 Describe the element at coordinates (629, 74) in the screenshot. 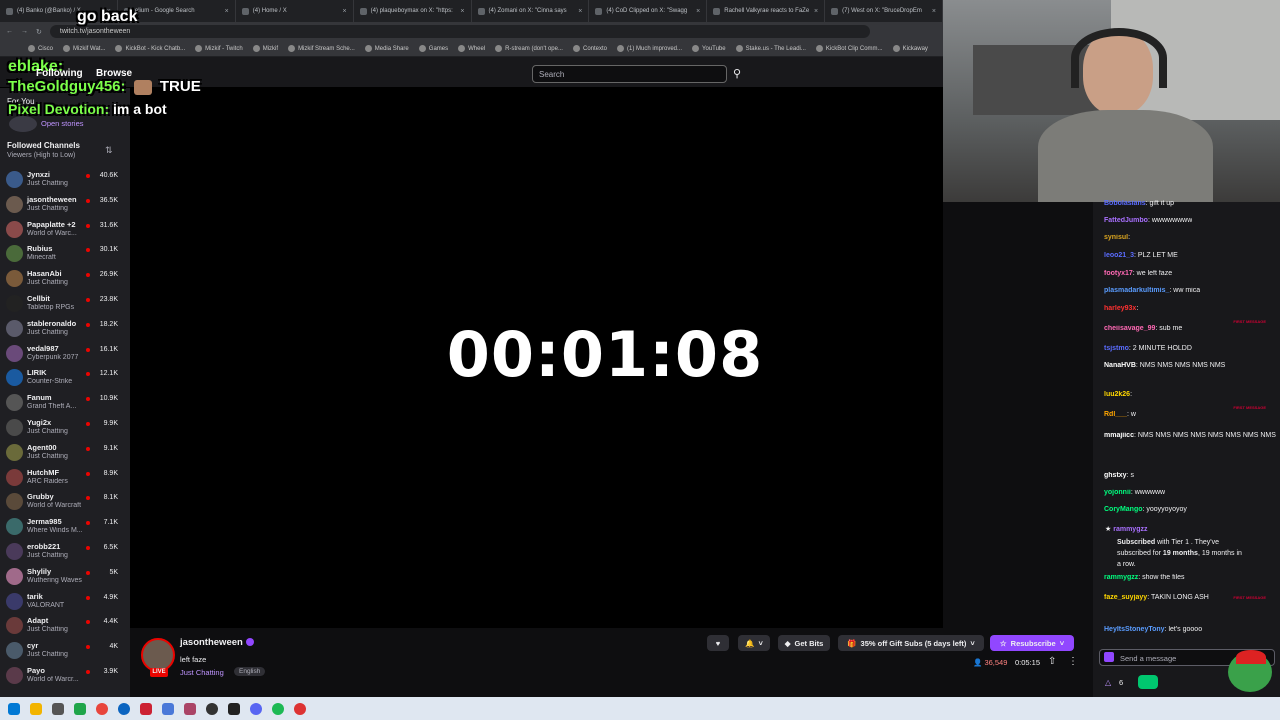

I see `search-input: Search` at that location.